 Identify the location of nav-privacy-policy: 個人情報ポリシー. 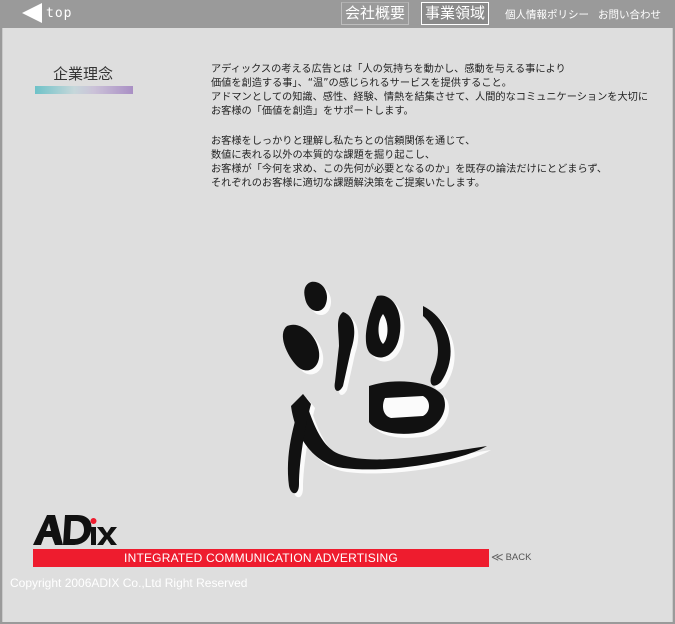
(547, 14).